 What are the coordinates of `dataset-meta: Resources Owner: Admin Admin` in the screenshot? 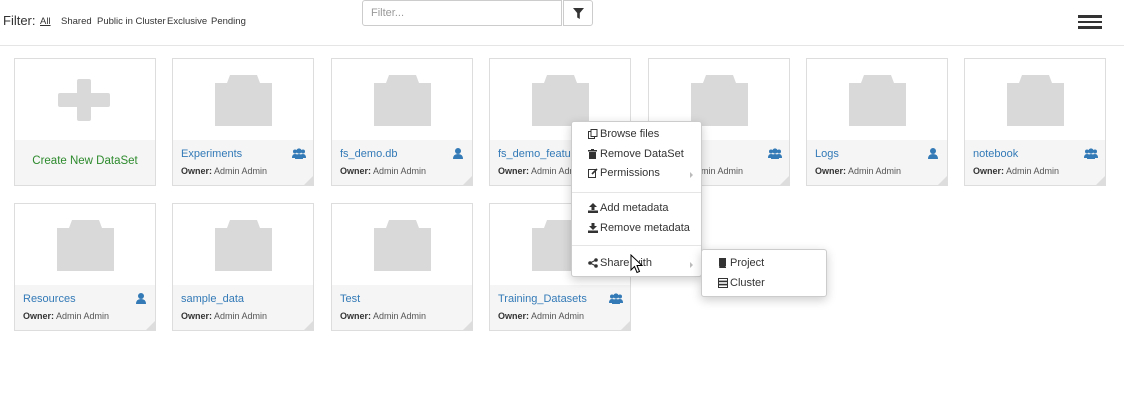 It's located at (85, 307).